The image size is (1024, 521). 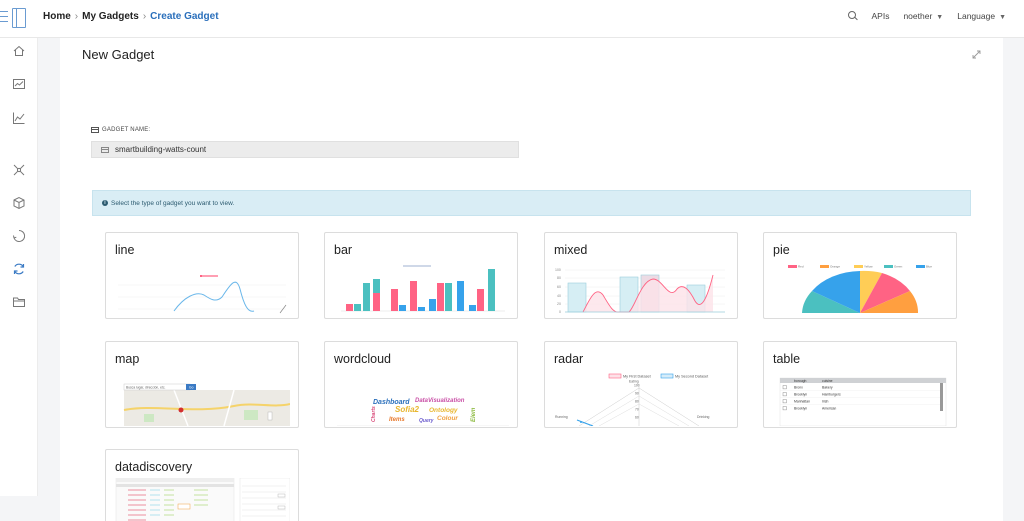 I want to click on mixed-chart-preview: 100 80 60 40 20 0, so click(x=640, y=291).